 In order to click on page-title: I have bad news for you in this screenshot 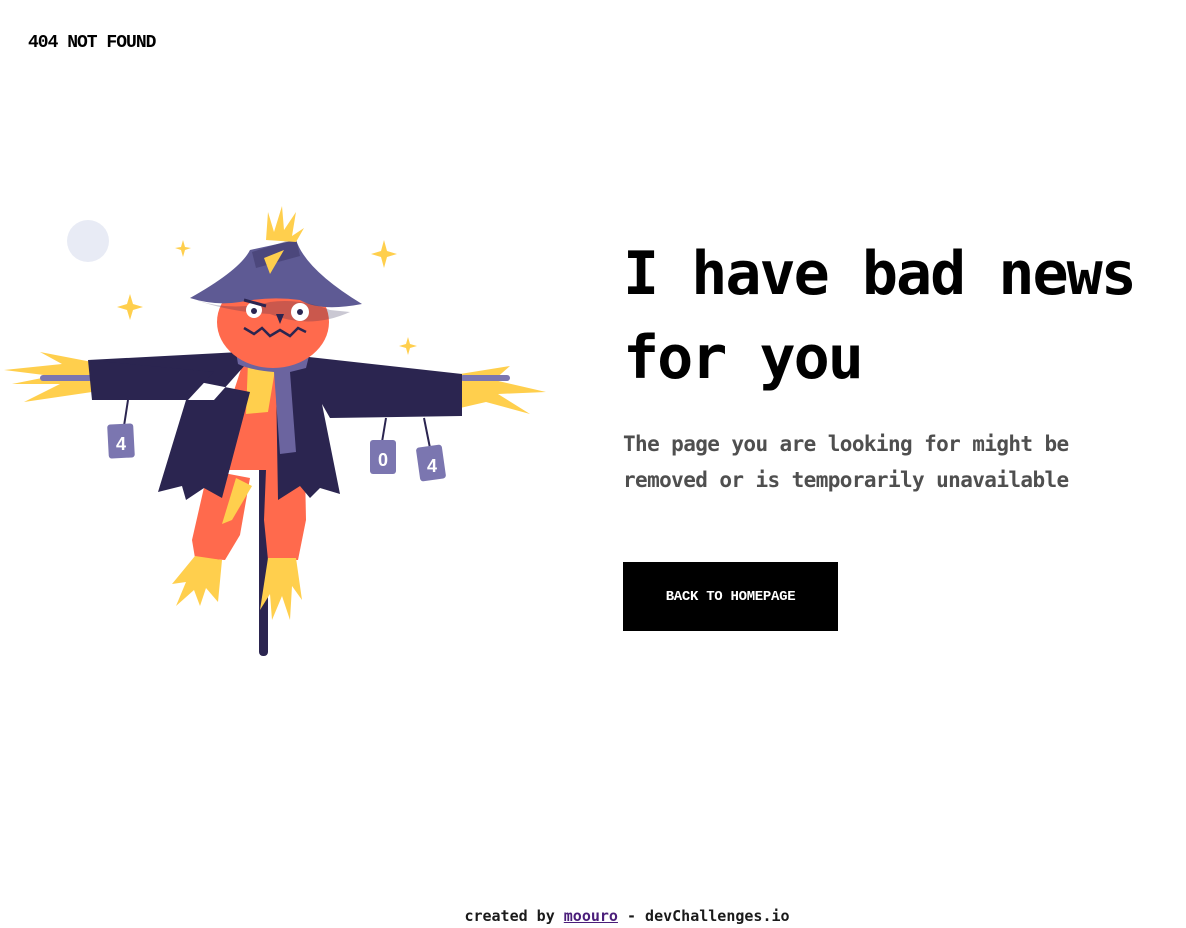, I will do `click(903, 316)`.